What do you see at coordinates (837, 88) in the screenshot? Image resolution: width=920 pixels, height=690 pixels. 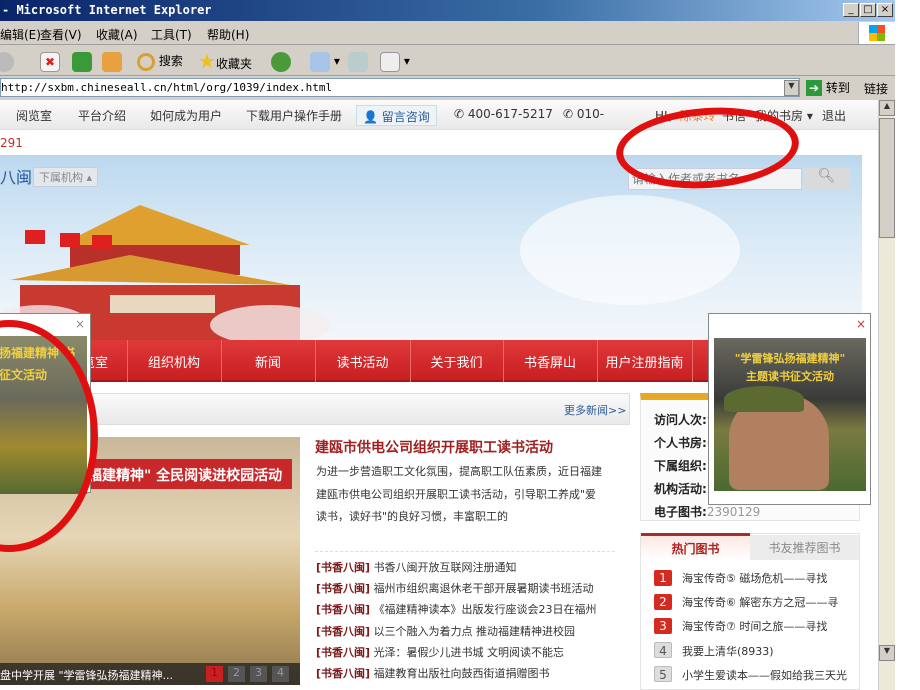 I see `go-label: 转到` at bounding box center [837, 88].